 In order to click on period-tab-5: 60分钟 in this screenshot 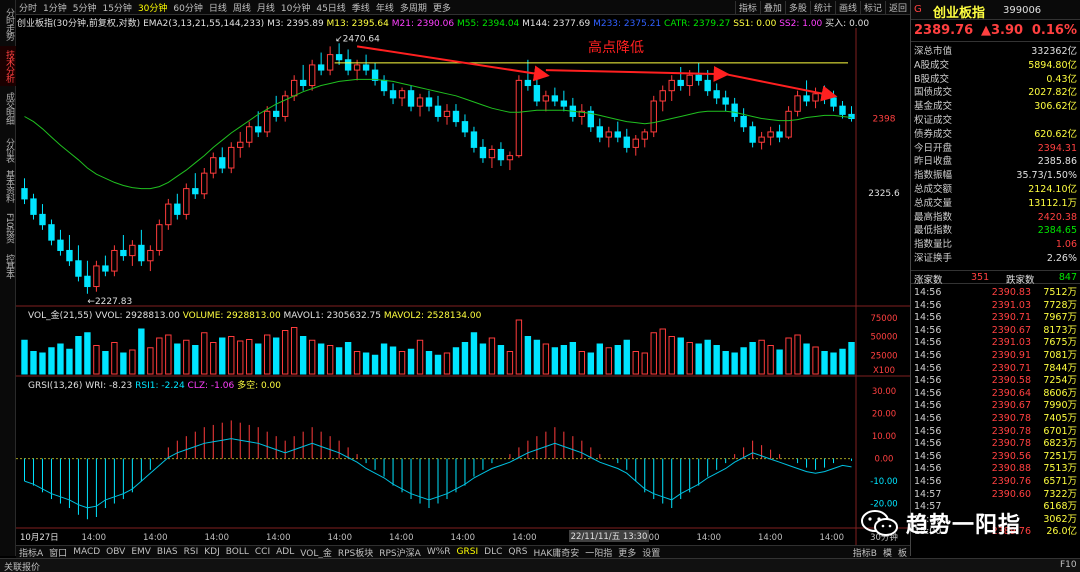, I will do `click(187, 7)`.